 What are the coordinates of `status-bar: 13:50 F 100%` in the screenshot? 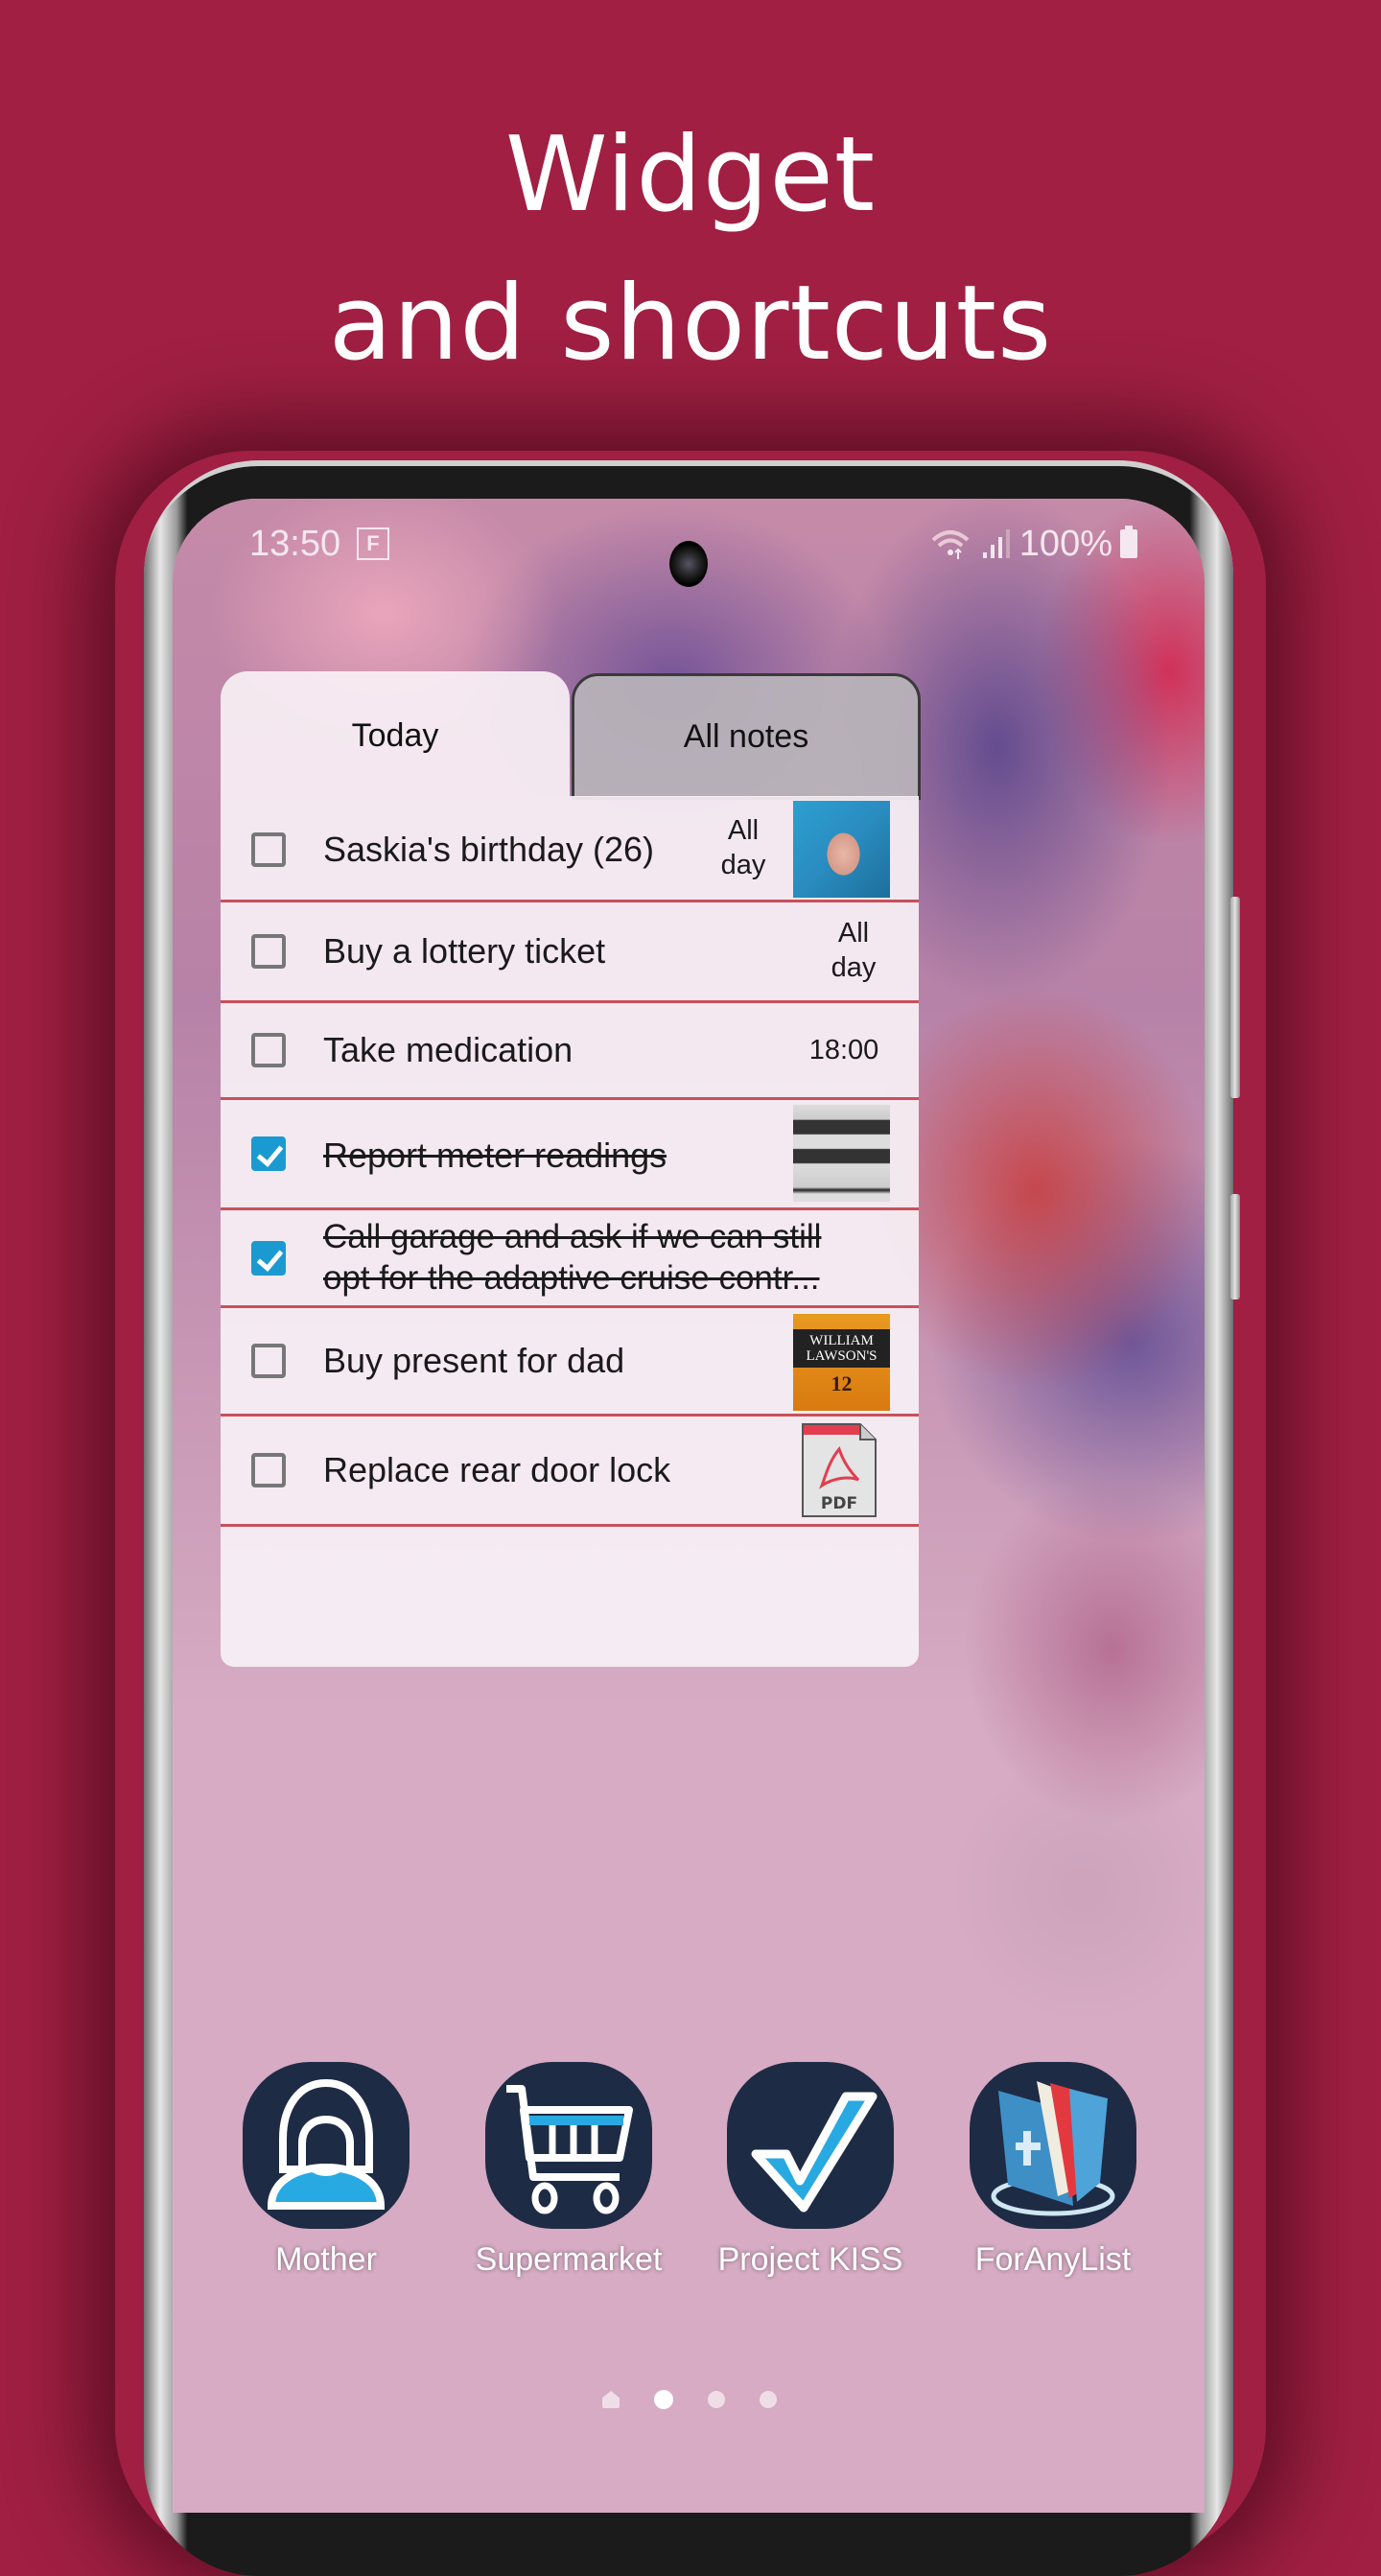 It's located at (689, 553).